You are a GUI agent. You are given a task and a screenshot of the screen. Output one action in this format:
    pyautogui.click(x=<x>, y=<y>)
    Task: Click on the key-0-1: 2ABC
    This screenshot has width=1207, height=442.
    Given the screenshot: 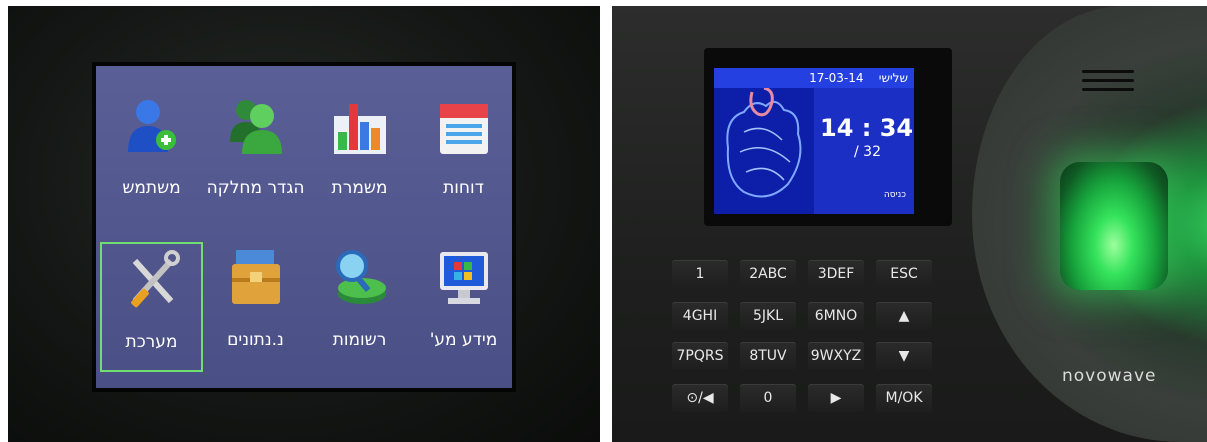 What is the action you would take?
    pyautogui.click(x=768, y=274)
    